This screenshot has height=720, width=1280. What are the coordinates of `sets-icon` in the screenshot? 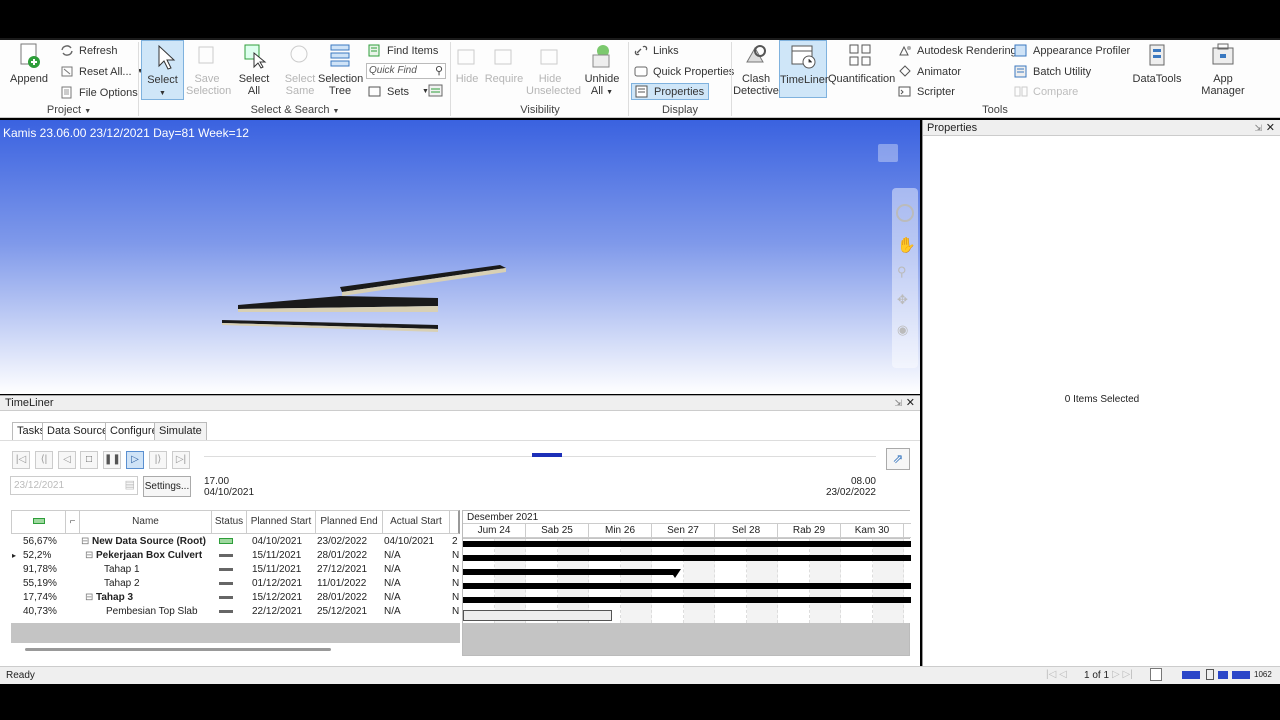 It's located at (374, 91).